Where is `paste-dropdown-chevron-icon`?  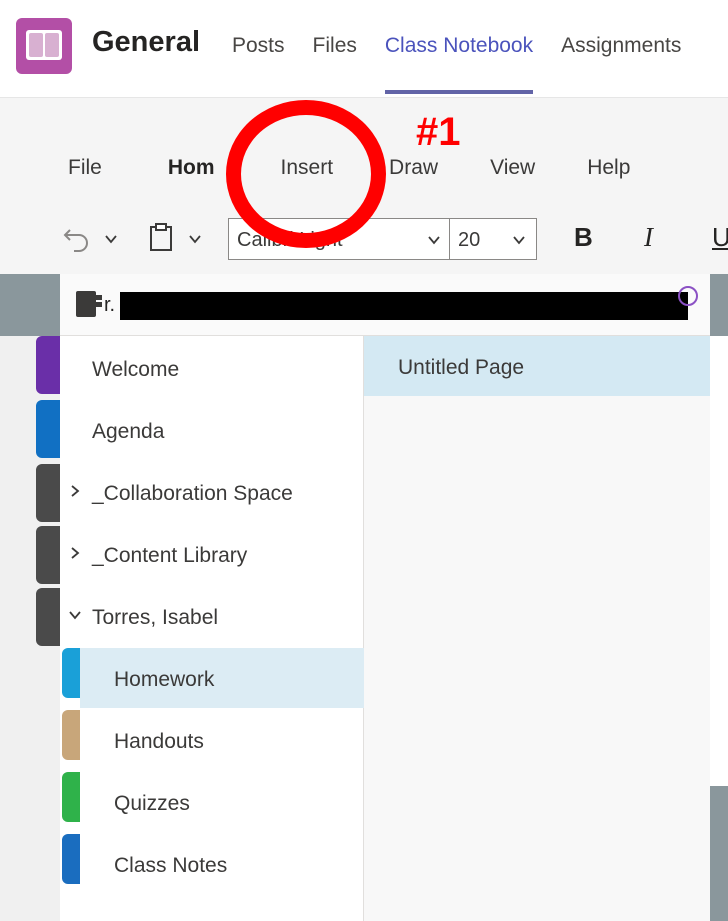
paste-dropdown-chevron-icon is located at coordinates (195, 239).